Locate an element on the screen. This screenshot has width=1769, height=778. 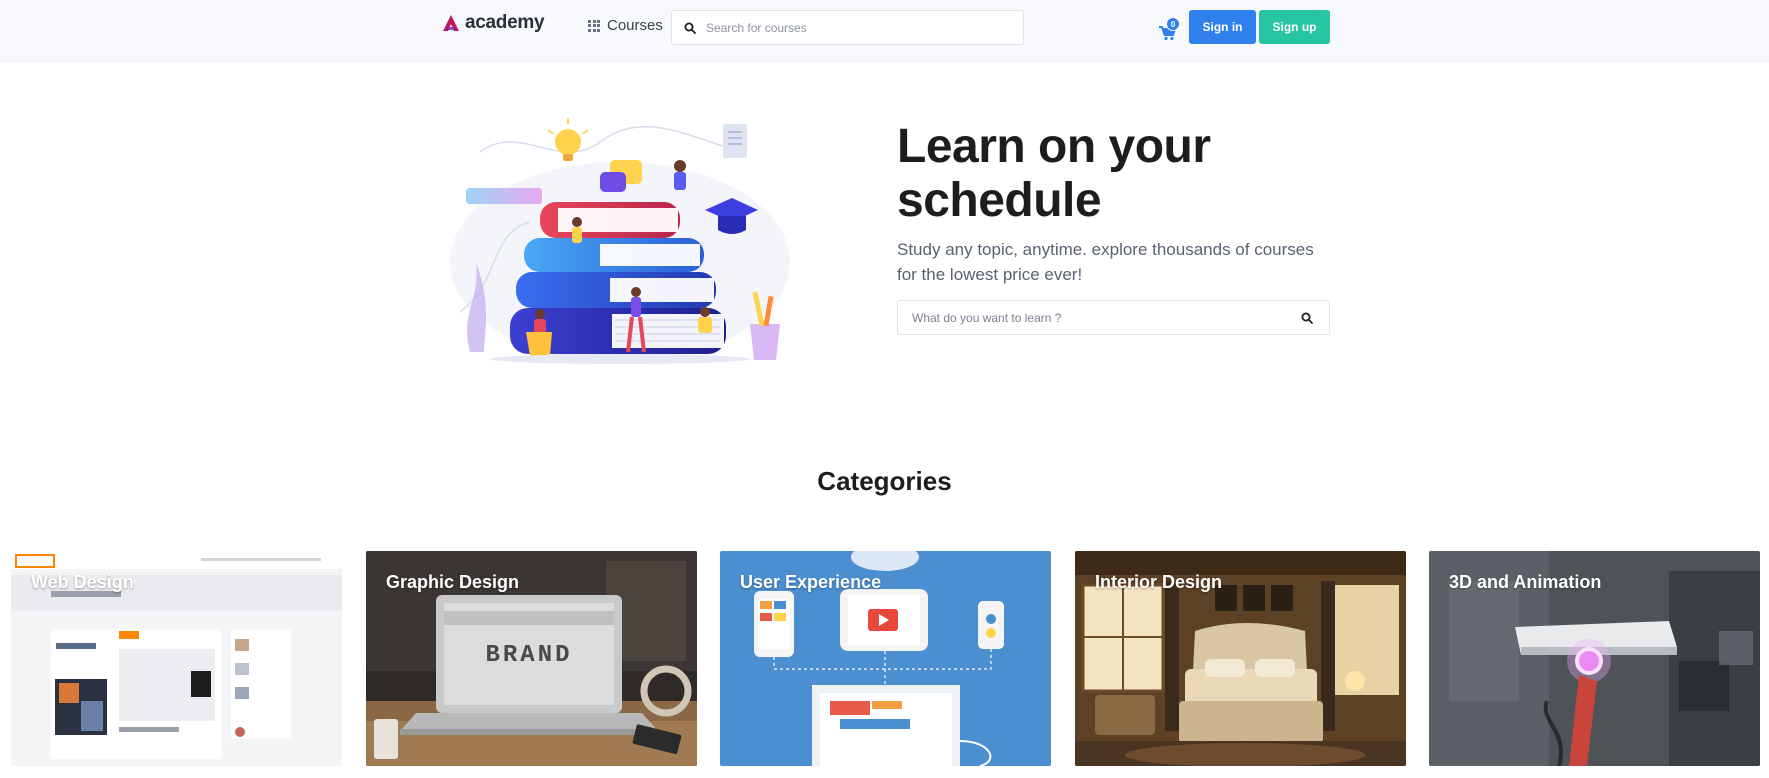
categories-title: Categories is located at coordinates (884, 481).